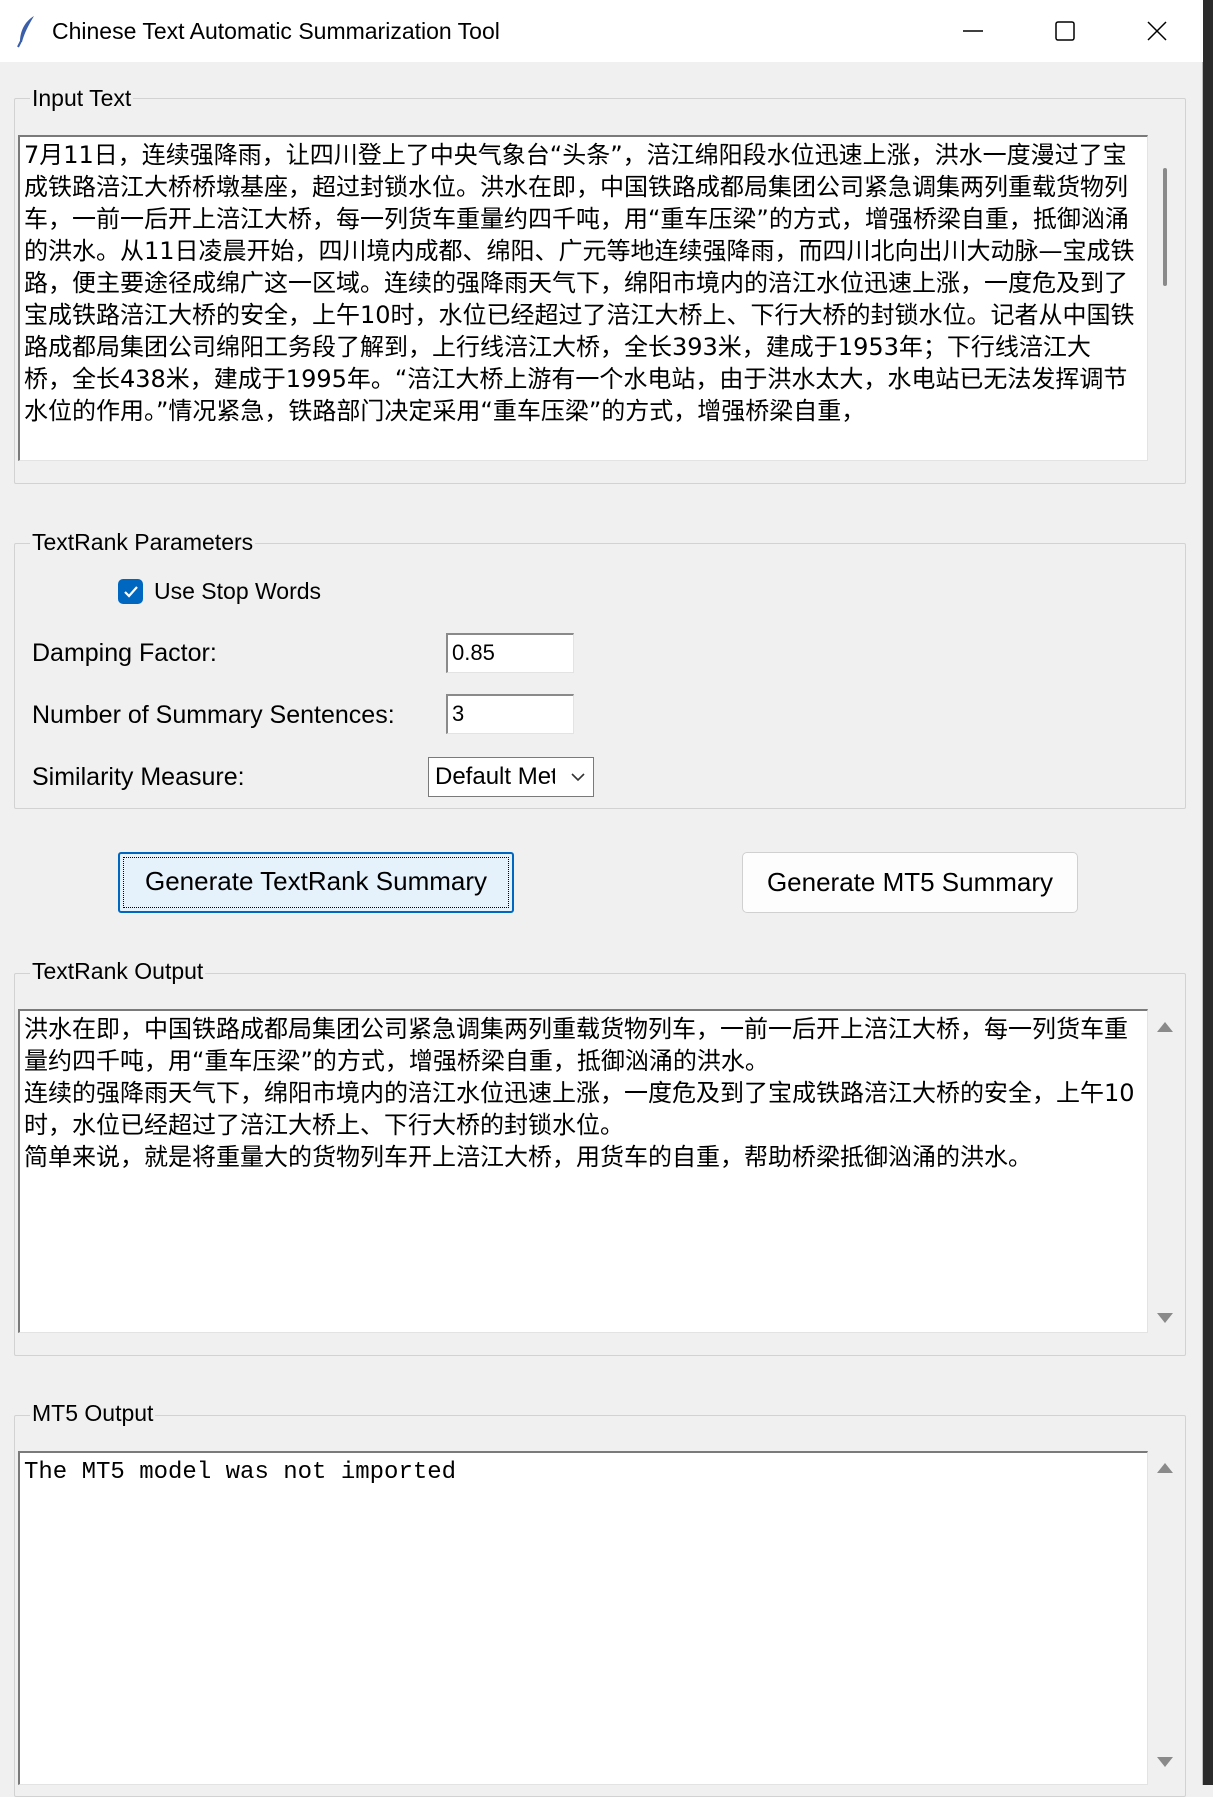 The image size is (1213, 1797). I want to click on minimize-icon, so click(973, 31).